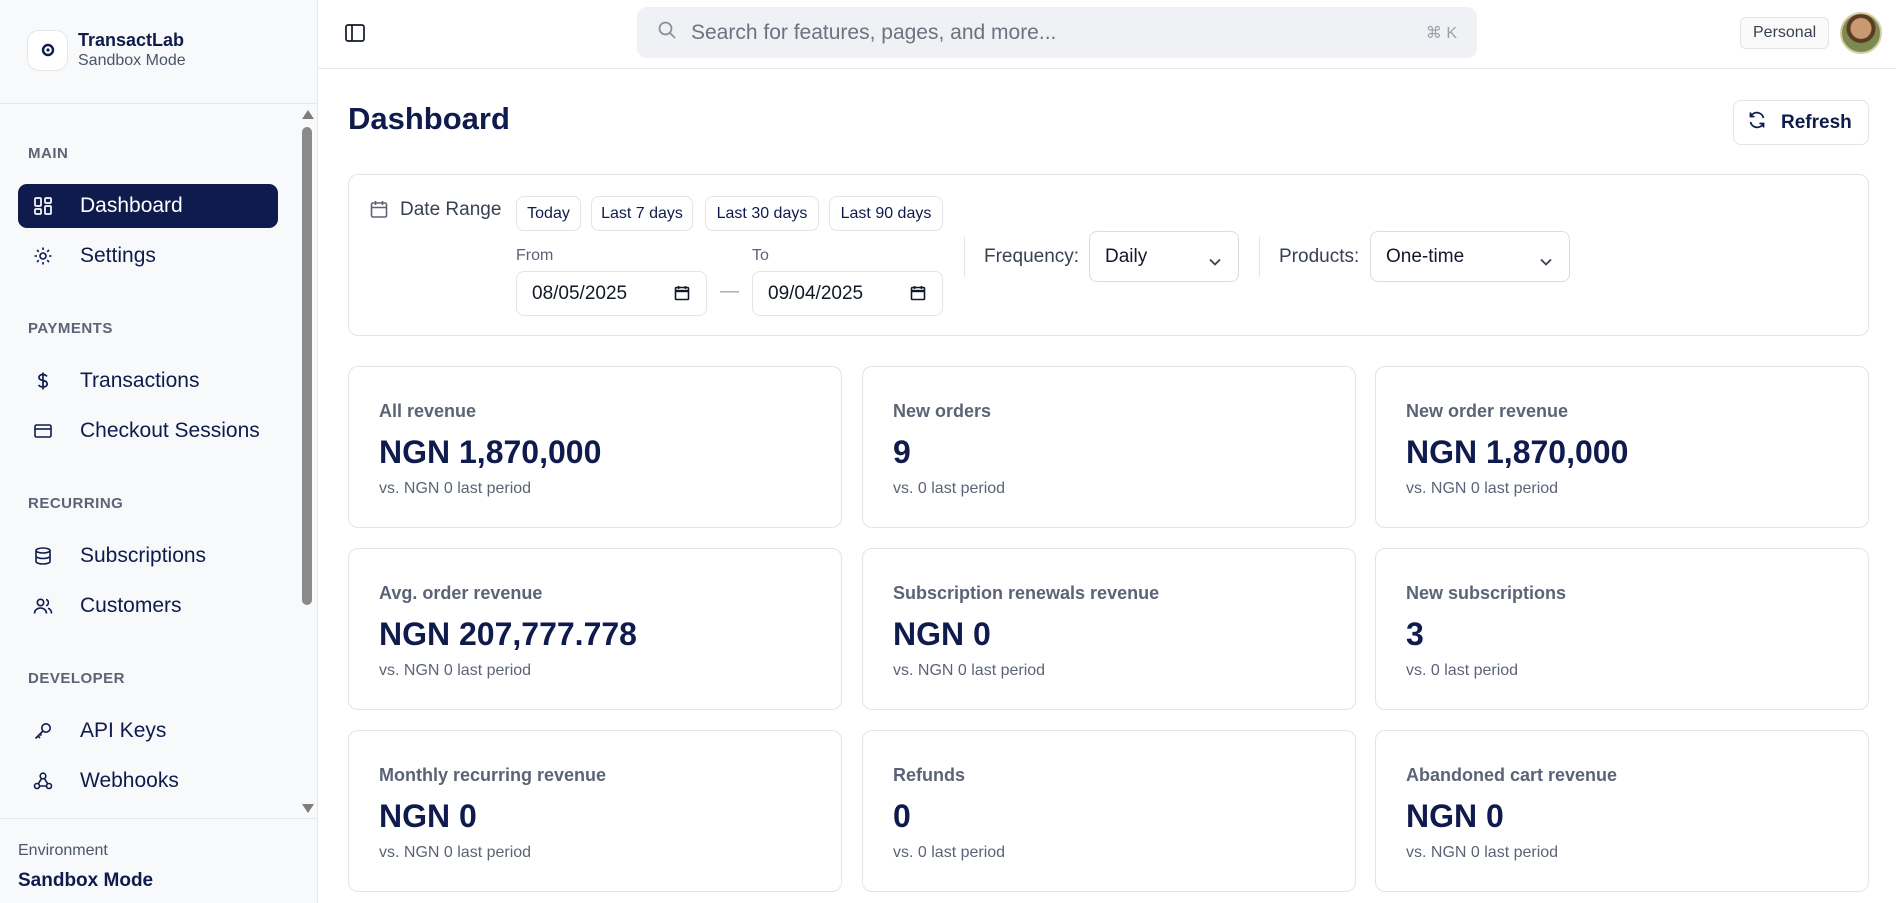 The width and height of the screenshot is (1896, 903). Describe the element at coordinates (132, 60) in the screenshot. I see `brand-subtitle: Sandbox Mode` at that location.